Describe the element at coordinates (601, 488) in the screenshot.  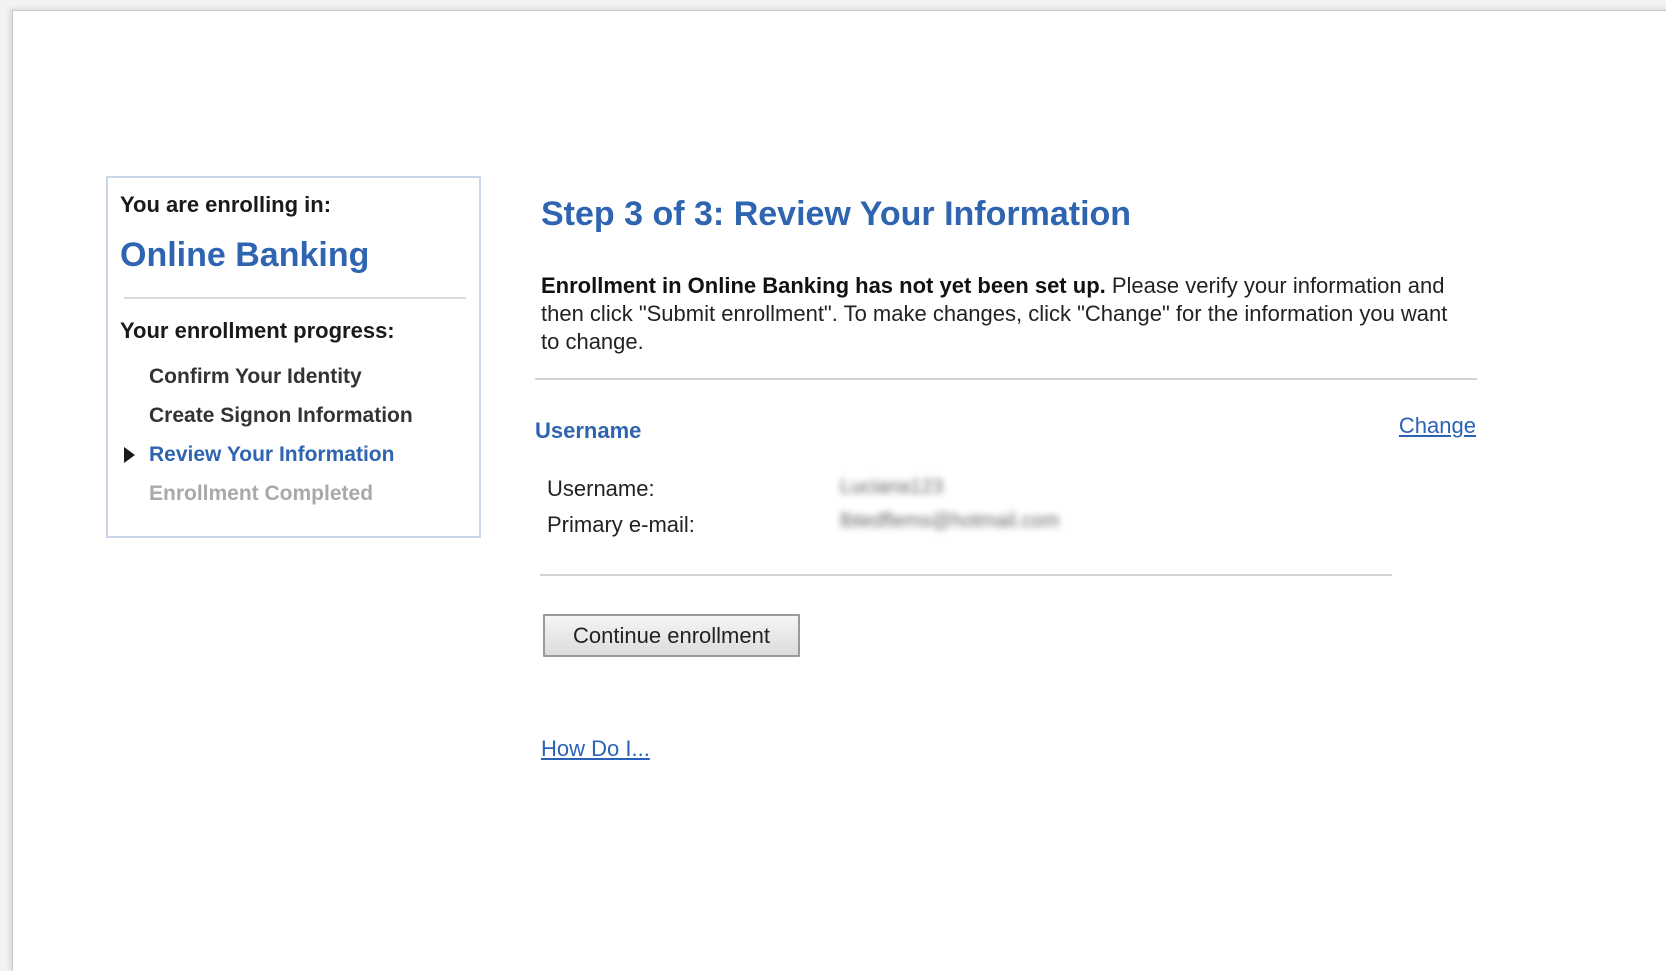
I see `username-label: Username:` at that location.